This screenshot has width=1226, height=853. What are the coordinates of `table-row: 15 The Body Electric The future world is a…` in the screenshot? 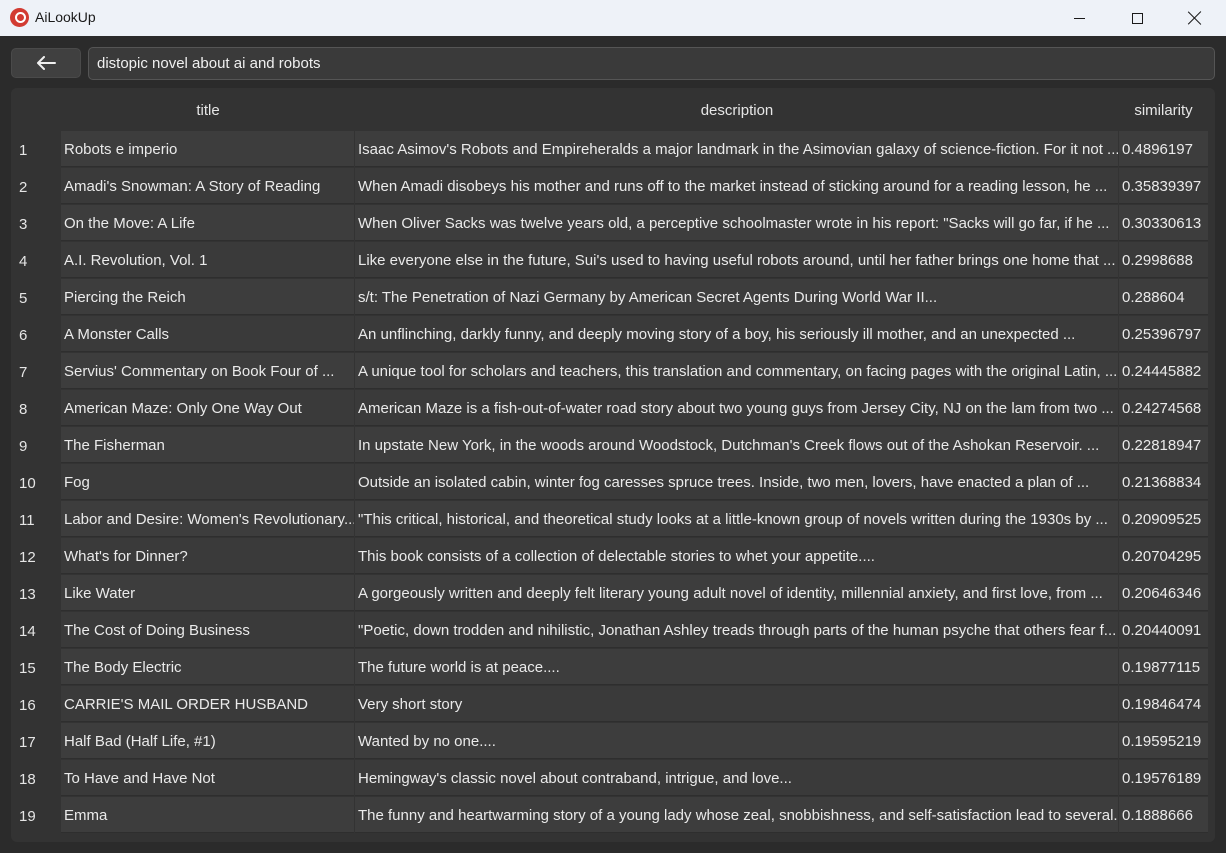 It's located at (613, 667).